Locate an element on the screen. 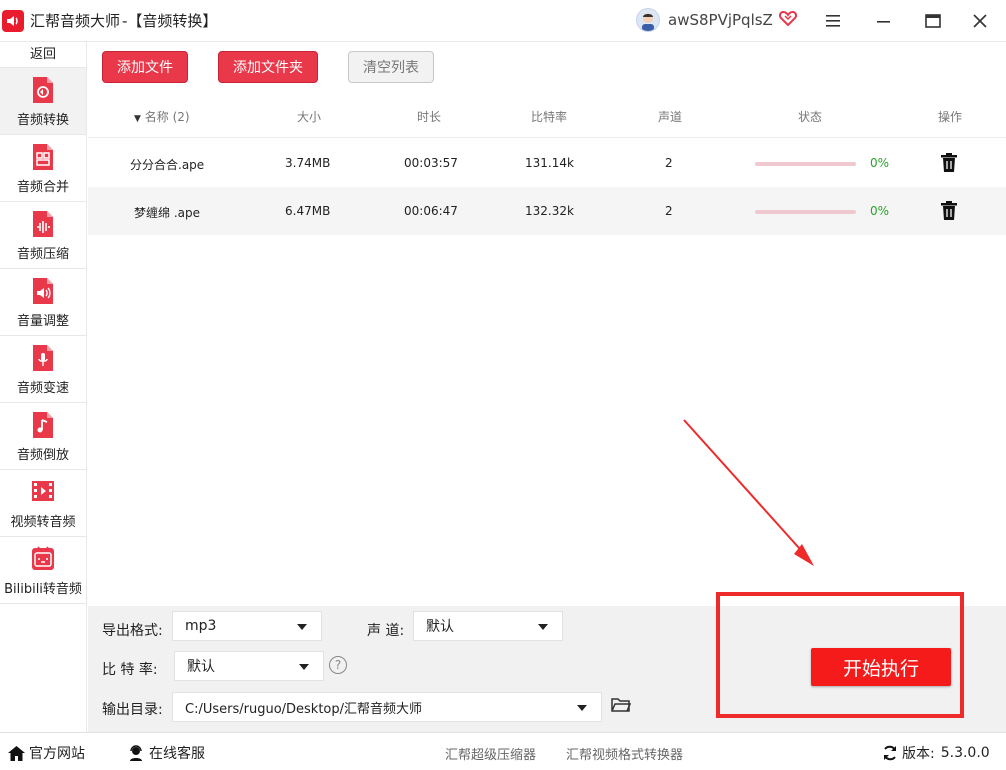 Image resolution: width=1006 pixels, height=770 pixels. table-row: 梦缠绵 .ape 6.47MB 00:06:47 132.32k 2 0% is located at coordinates (547, 211).